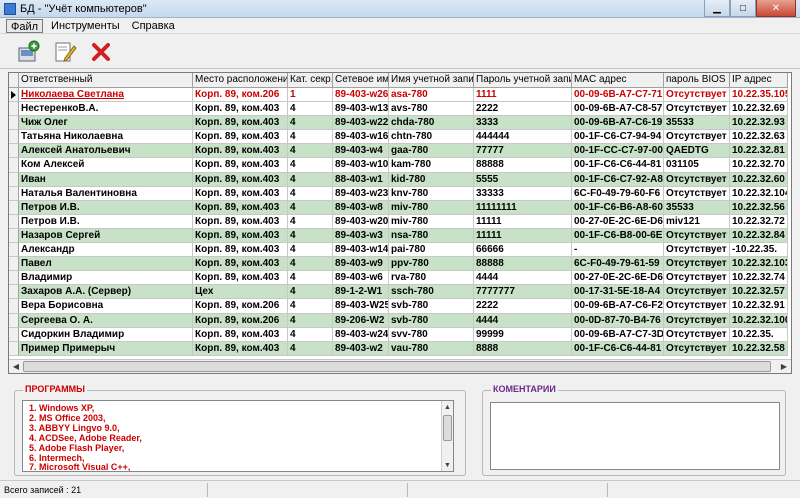 The width and height of the screenshot is (800, 498). I want to click on table-cell: asa-780, so click(431, 95).